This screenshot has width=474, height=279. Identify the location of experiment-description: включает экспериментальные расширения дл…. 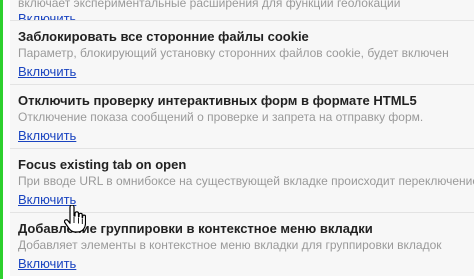
(209, 5).